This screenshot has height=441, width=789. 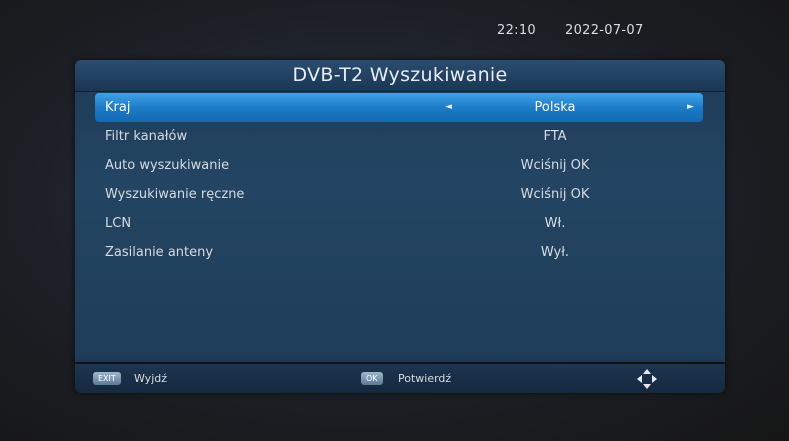 What do you see at coordinates (118, 223) in the screenshot?
I see `menu-item-label: LCN` at bounding box center [118, 223].